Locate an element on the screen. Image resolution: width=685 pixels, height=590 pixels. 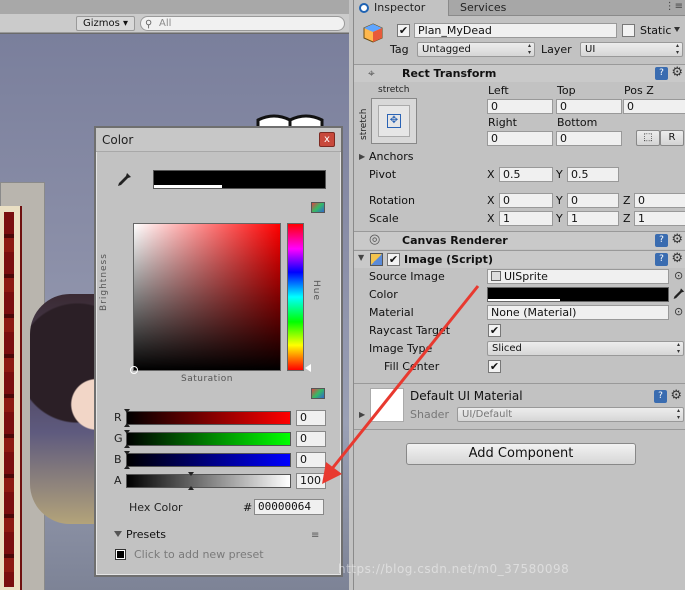
raycast-target-checkbox: ✔ is located at coordinates (494, 330).